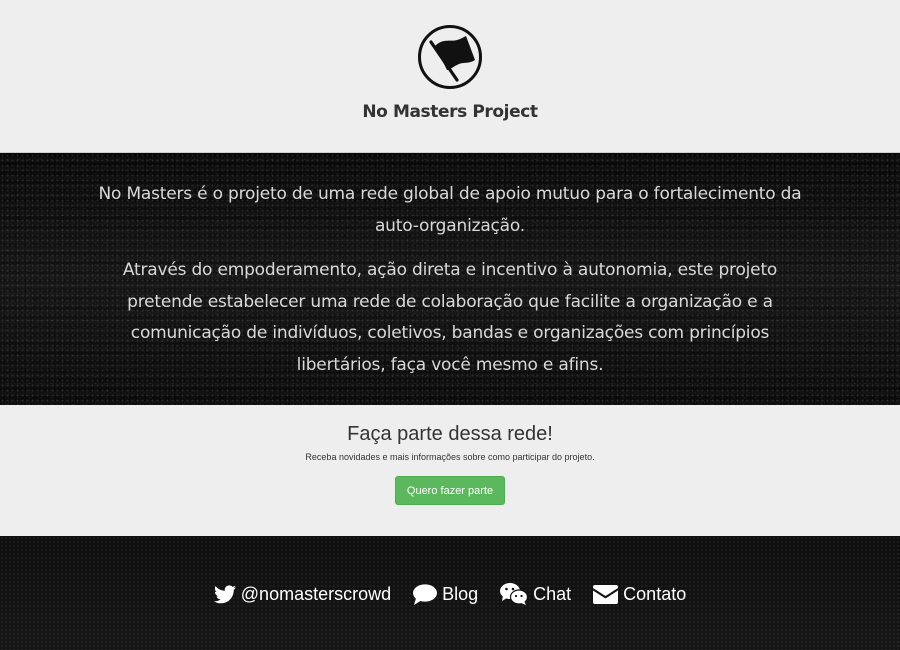 The height and width of the screenshot is (650, 900). What do you see at coordinates (460, 593) in the screenshot?
I see `blog-link-label: Blog` at bounding box center [460, 593].